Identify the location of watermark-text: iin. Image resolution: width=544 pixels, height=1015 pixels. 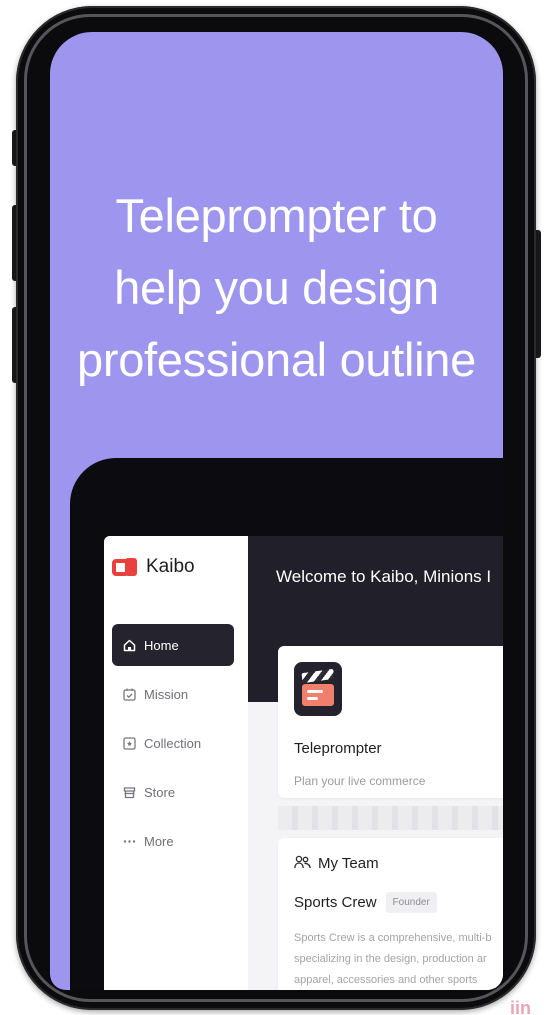
(520, 1006).